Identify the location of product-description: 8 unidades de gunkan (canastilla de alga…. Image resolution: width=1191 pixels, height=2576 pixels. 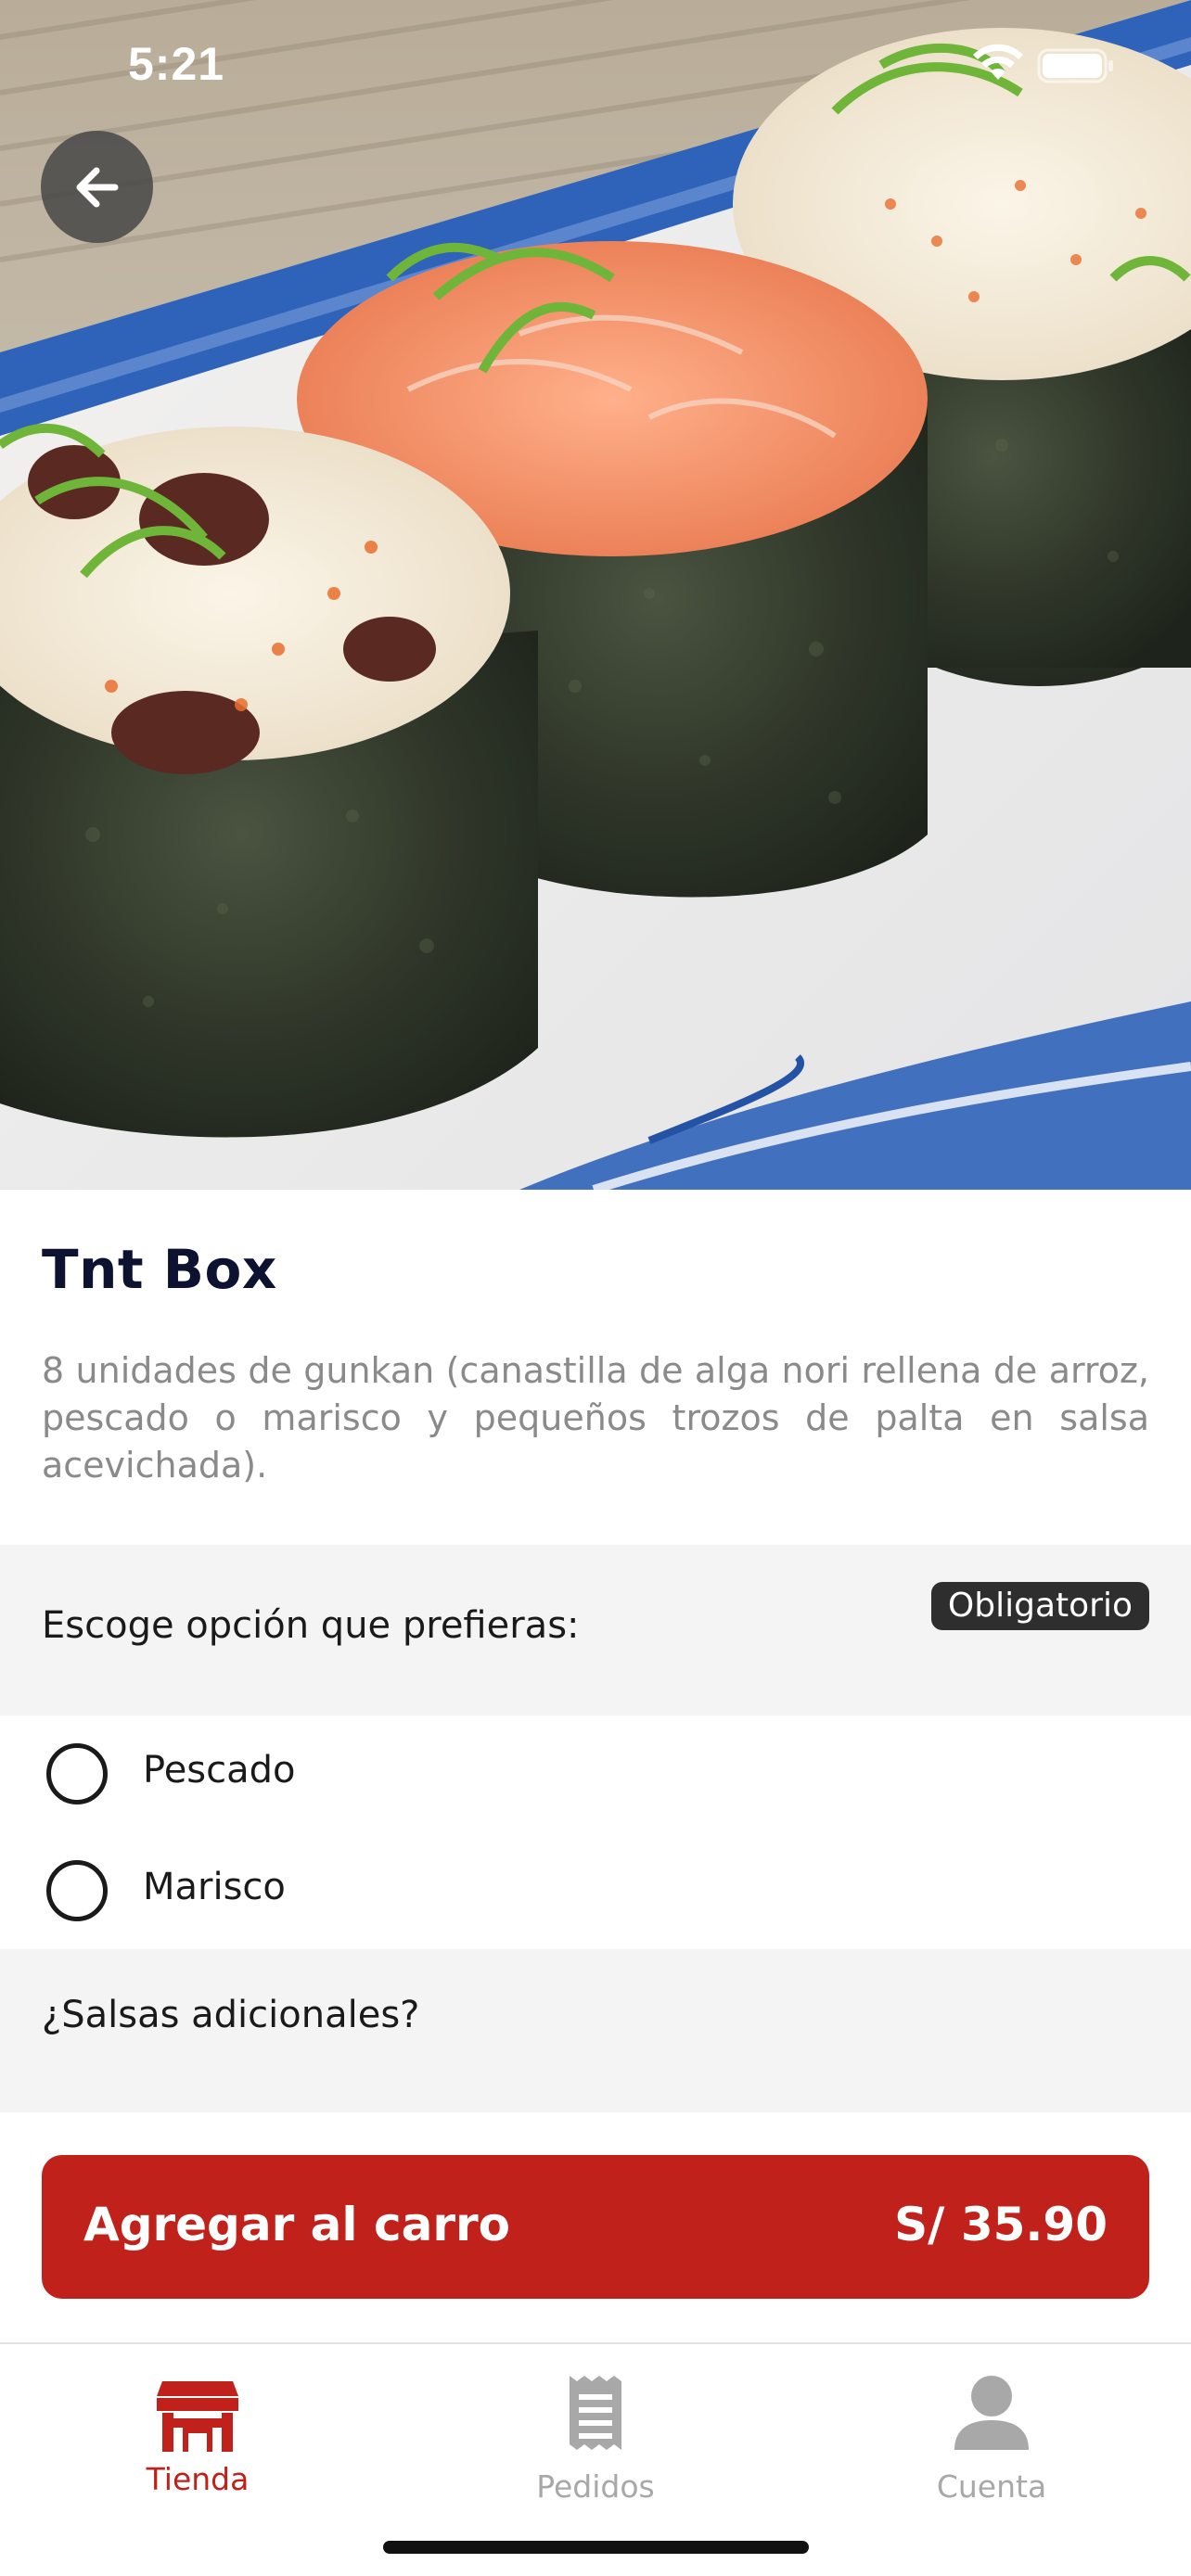
(595, 1418).